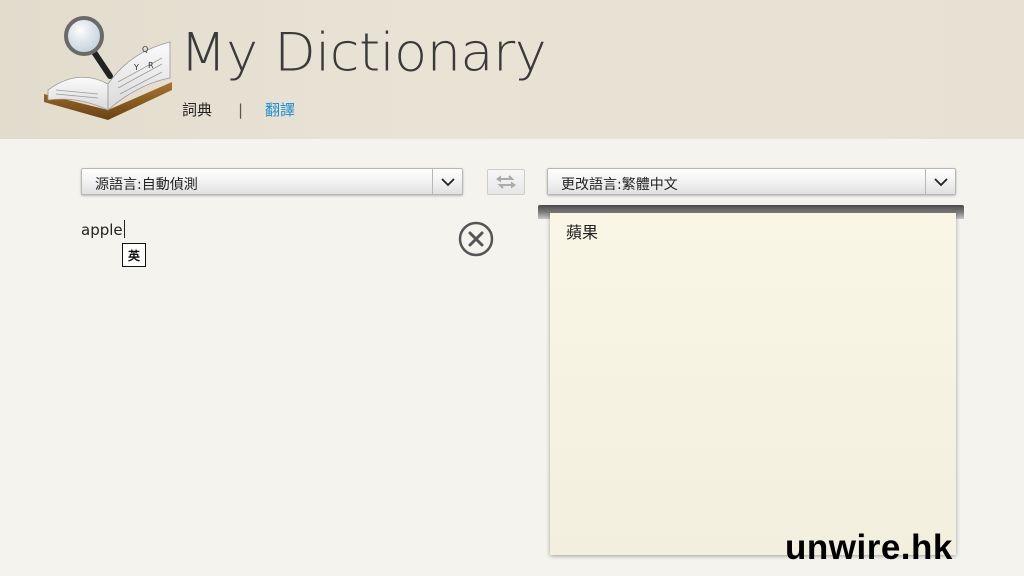 The height and width of the screenshot is (576, 1024). What do you see at coordinates (151, 65) in the screenshot?
I see `svg-text: R` at bounding box center [151, 65].